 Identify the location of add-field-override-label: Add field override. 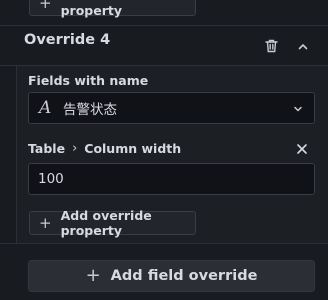
(184, 276).